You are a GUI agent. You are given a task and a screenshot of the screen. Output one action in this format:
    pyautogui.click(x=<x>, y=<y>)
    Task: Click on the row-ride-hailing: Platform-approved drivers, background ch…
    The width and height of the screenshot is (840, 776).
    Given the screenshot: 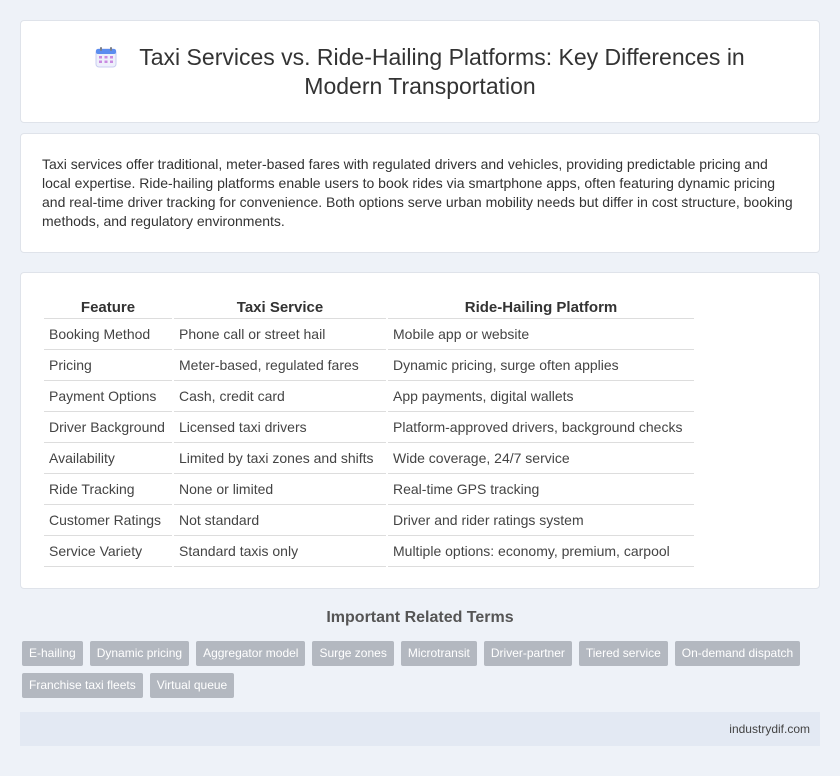 What is the action you would take?
    pyautogui.click(x=541, y=427)
    